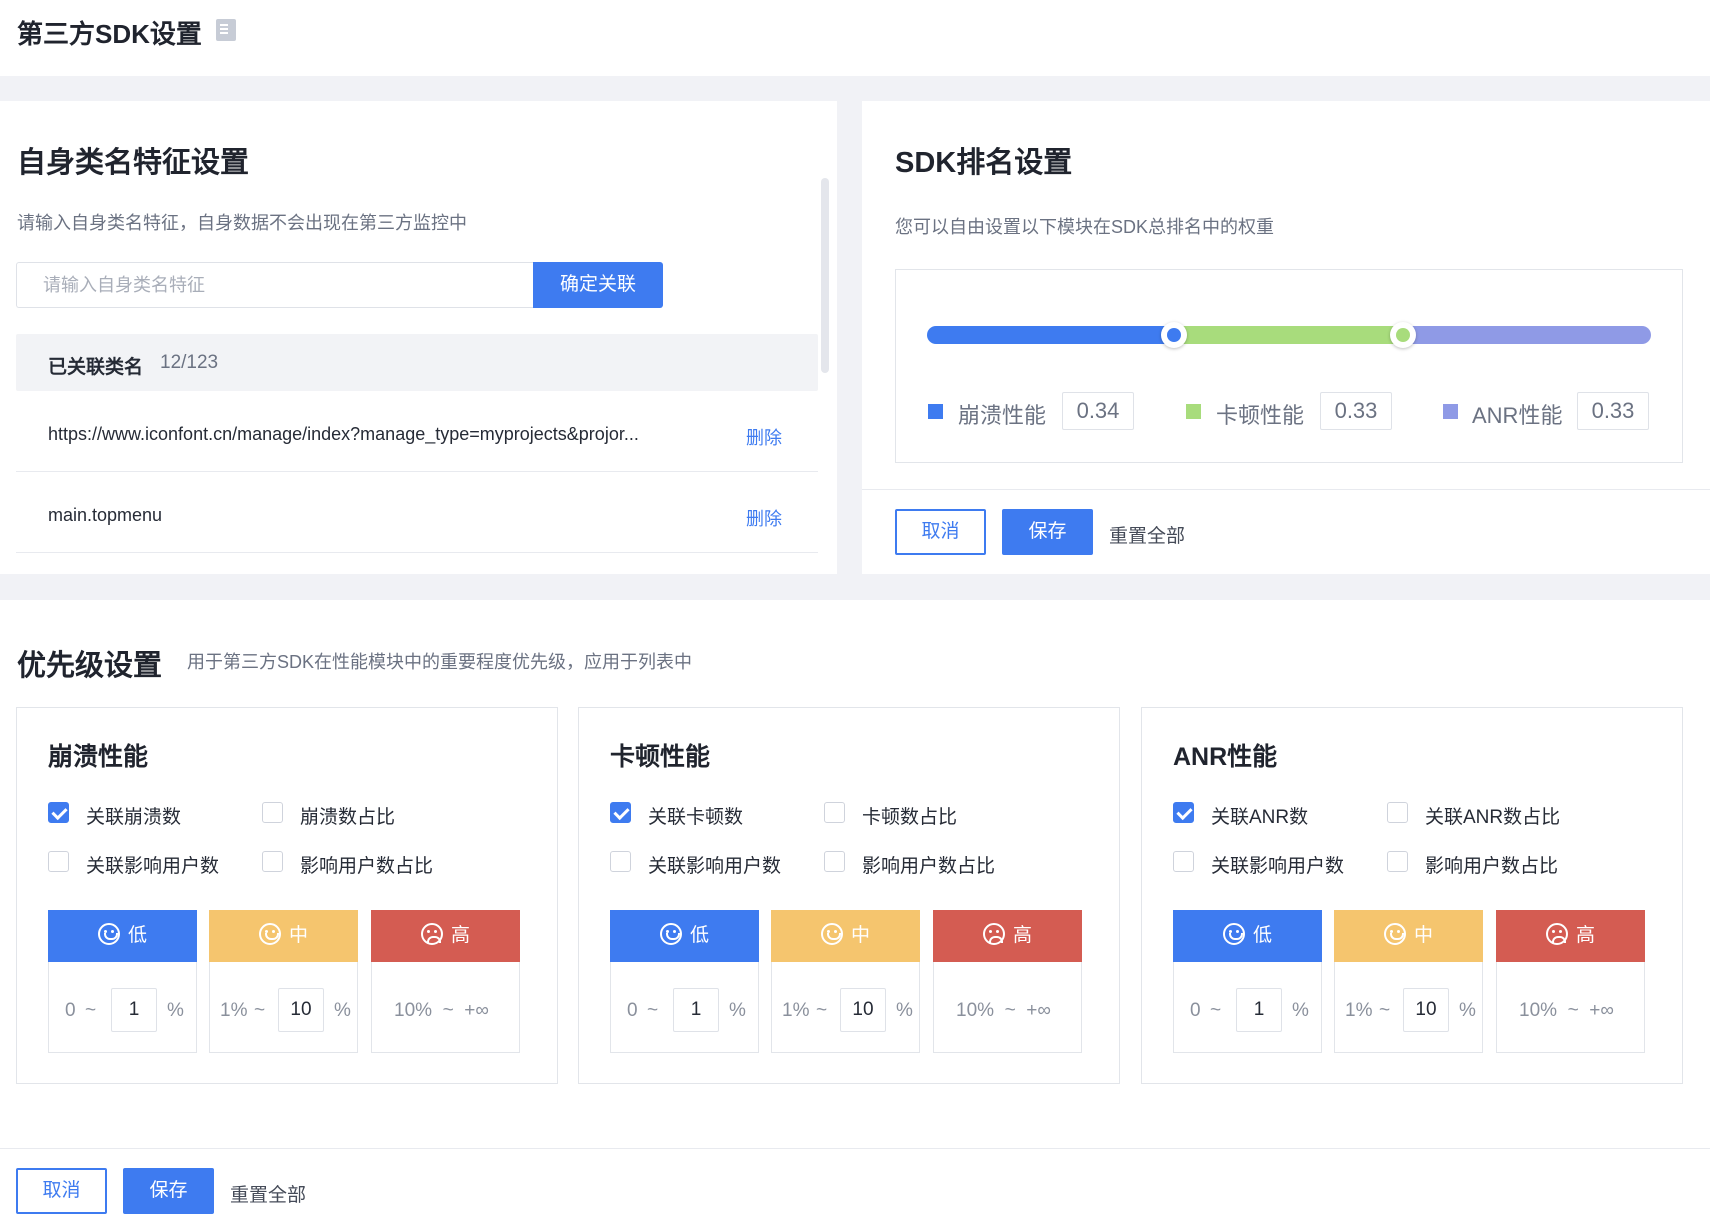  What do you see at coordinates (1450, 411) in the screenshot?
I see `legend-swatch-anr` at bounding box center [1450, 411].